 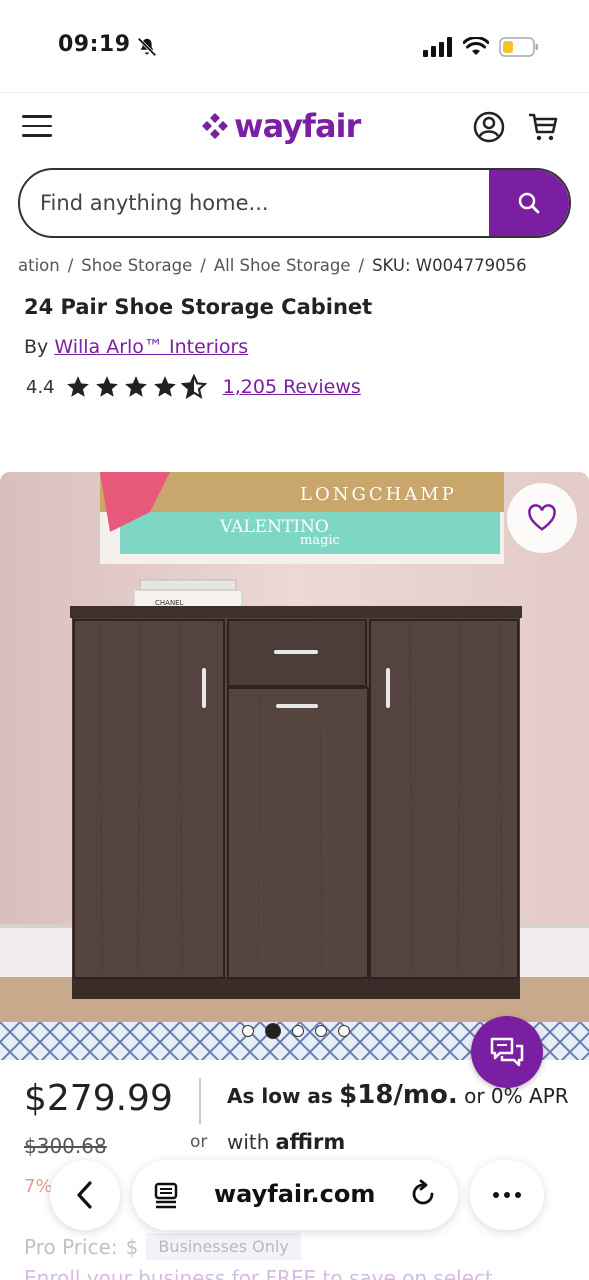 I want to click on account-icon, so click(x=489, y=127).